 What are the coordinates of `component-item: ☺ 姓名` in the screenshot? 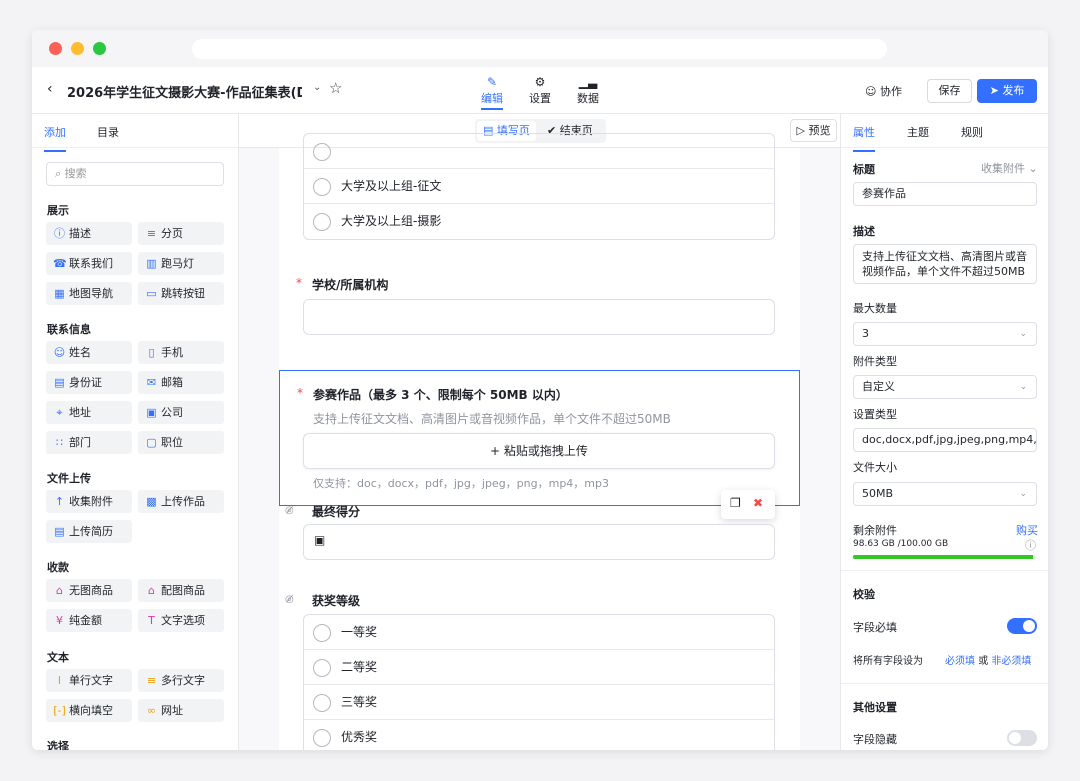 It's located at (89, 352).